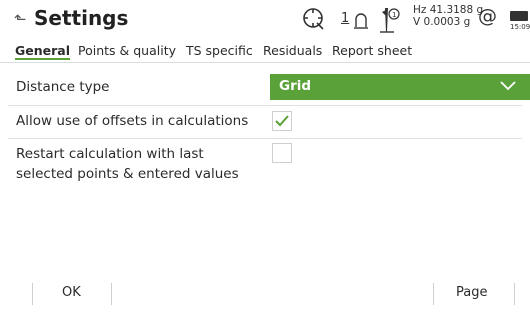  I want to click on tab-label: Points & quality, so click(127, 50).